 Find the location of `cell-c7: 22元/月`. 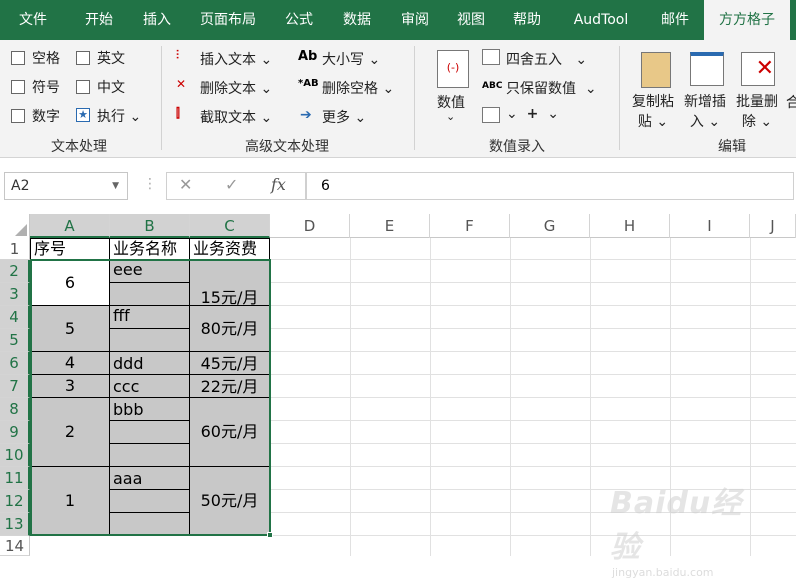

cell-c7: 22元/月 is located at coordinates (229, 386).